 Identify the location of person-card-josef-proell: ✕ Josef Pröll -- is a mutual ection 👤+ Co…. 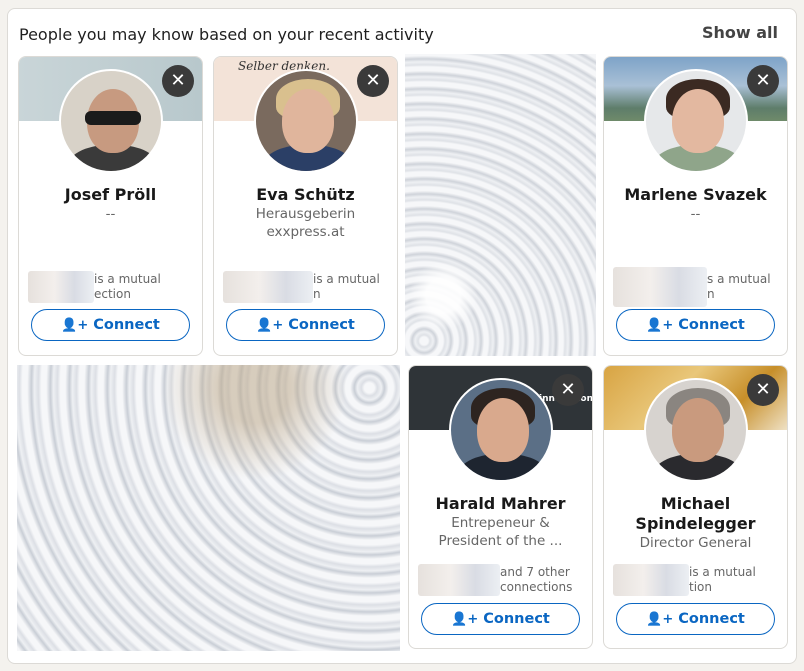
(110, 206).